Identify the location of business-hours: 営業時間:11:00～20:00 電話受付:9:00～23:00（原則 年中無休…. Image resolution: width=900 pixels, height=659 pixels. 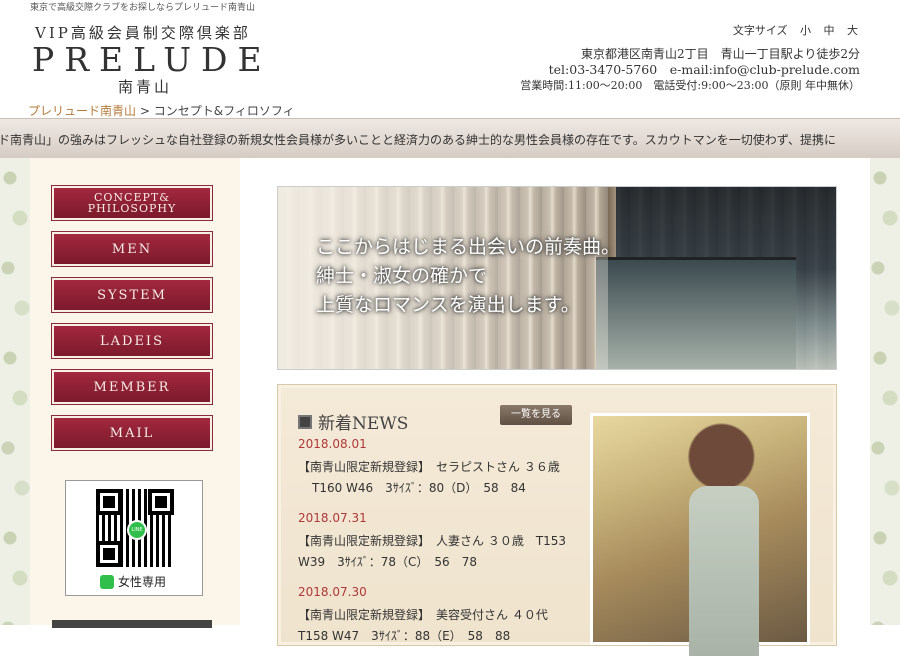
(690, 85).